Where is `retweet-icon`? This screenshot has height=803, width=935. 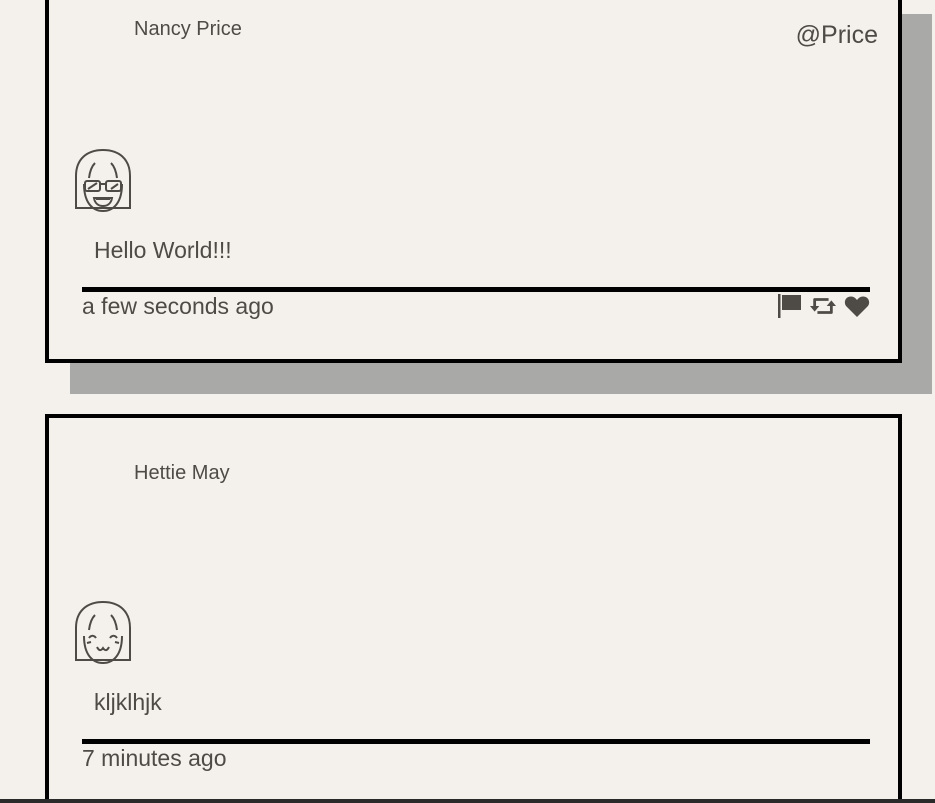 retweet-icon is located at coordinates (823, 306).